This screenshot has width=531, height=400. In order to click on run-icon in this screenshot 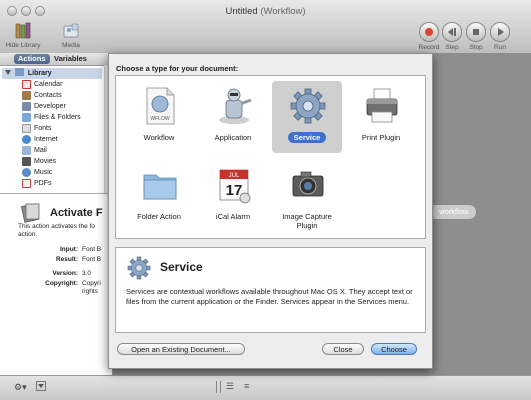, I will do `click(500, 32)`.